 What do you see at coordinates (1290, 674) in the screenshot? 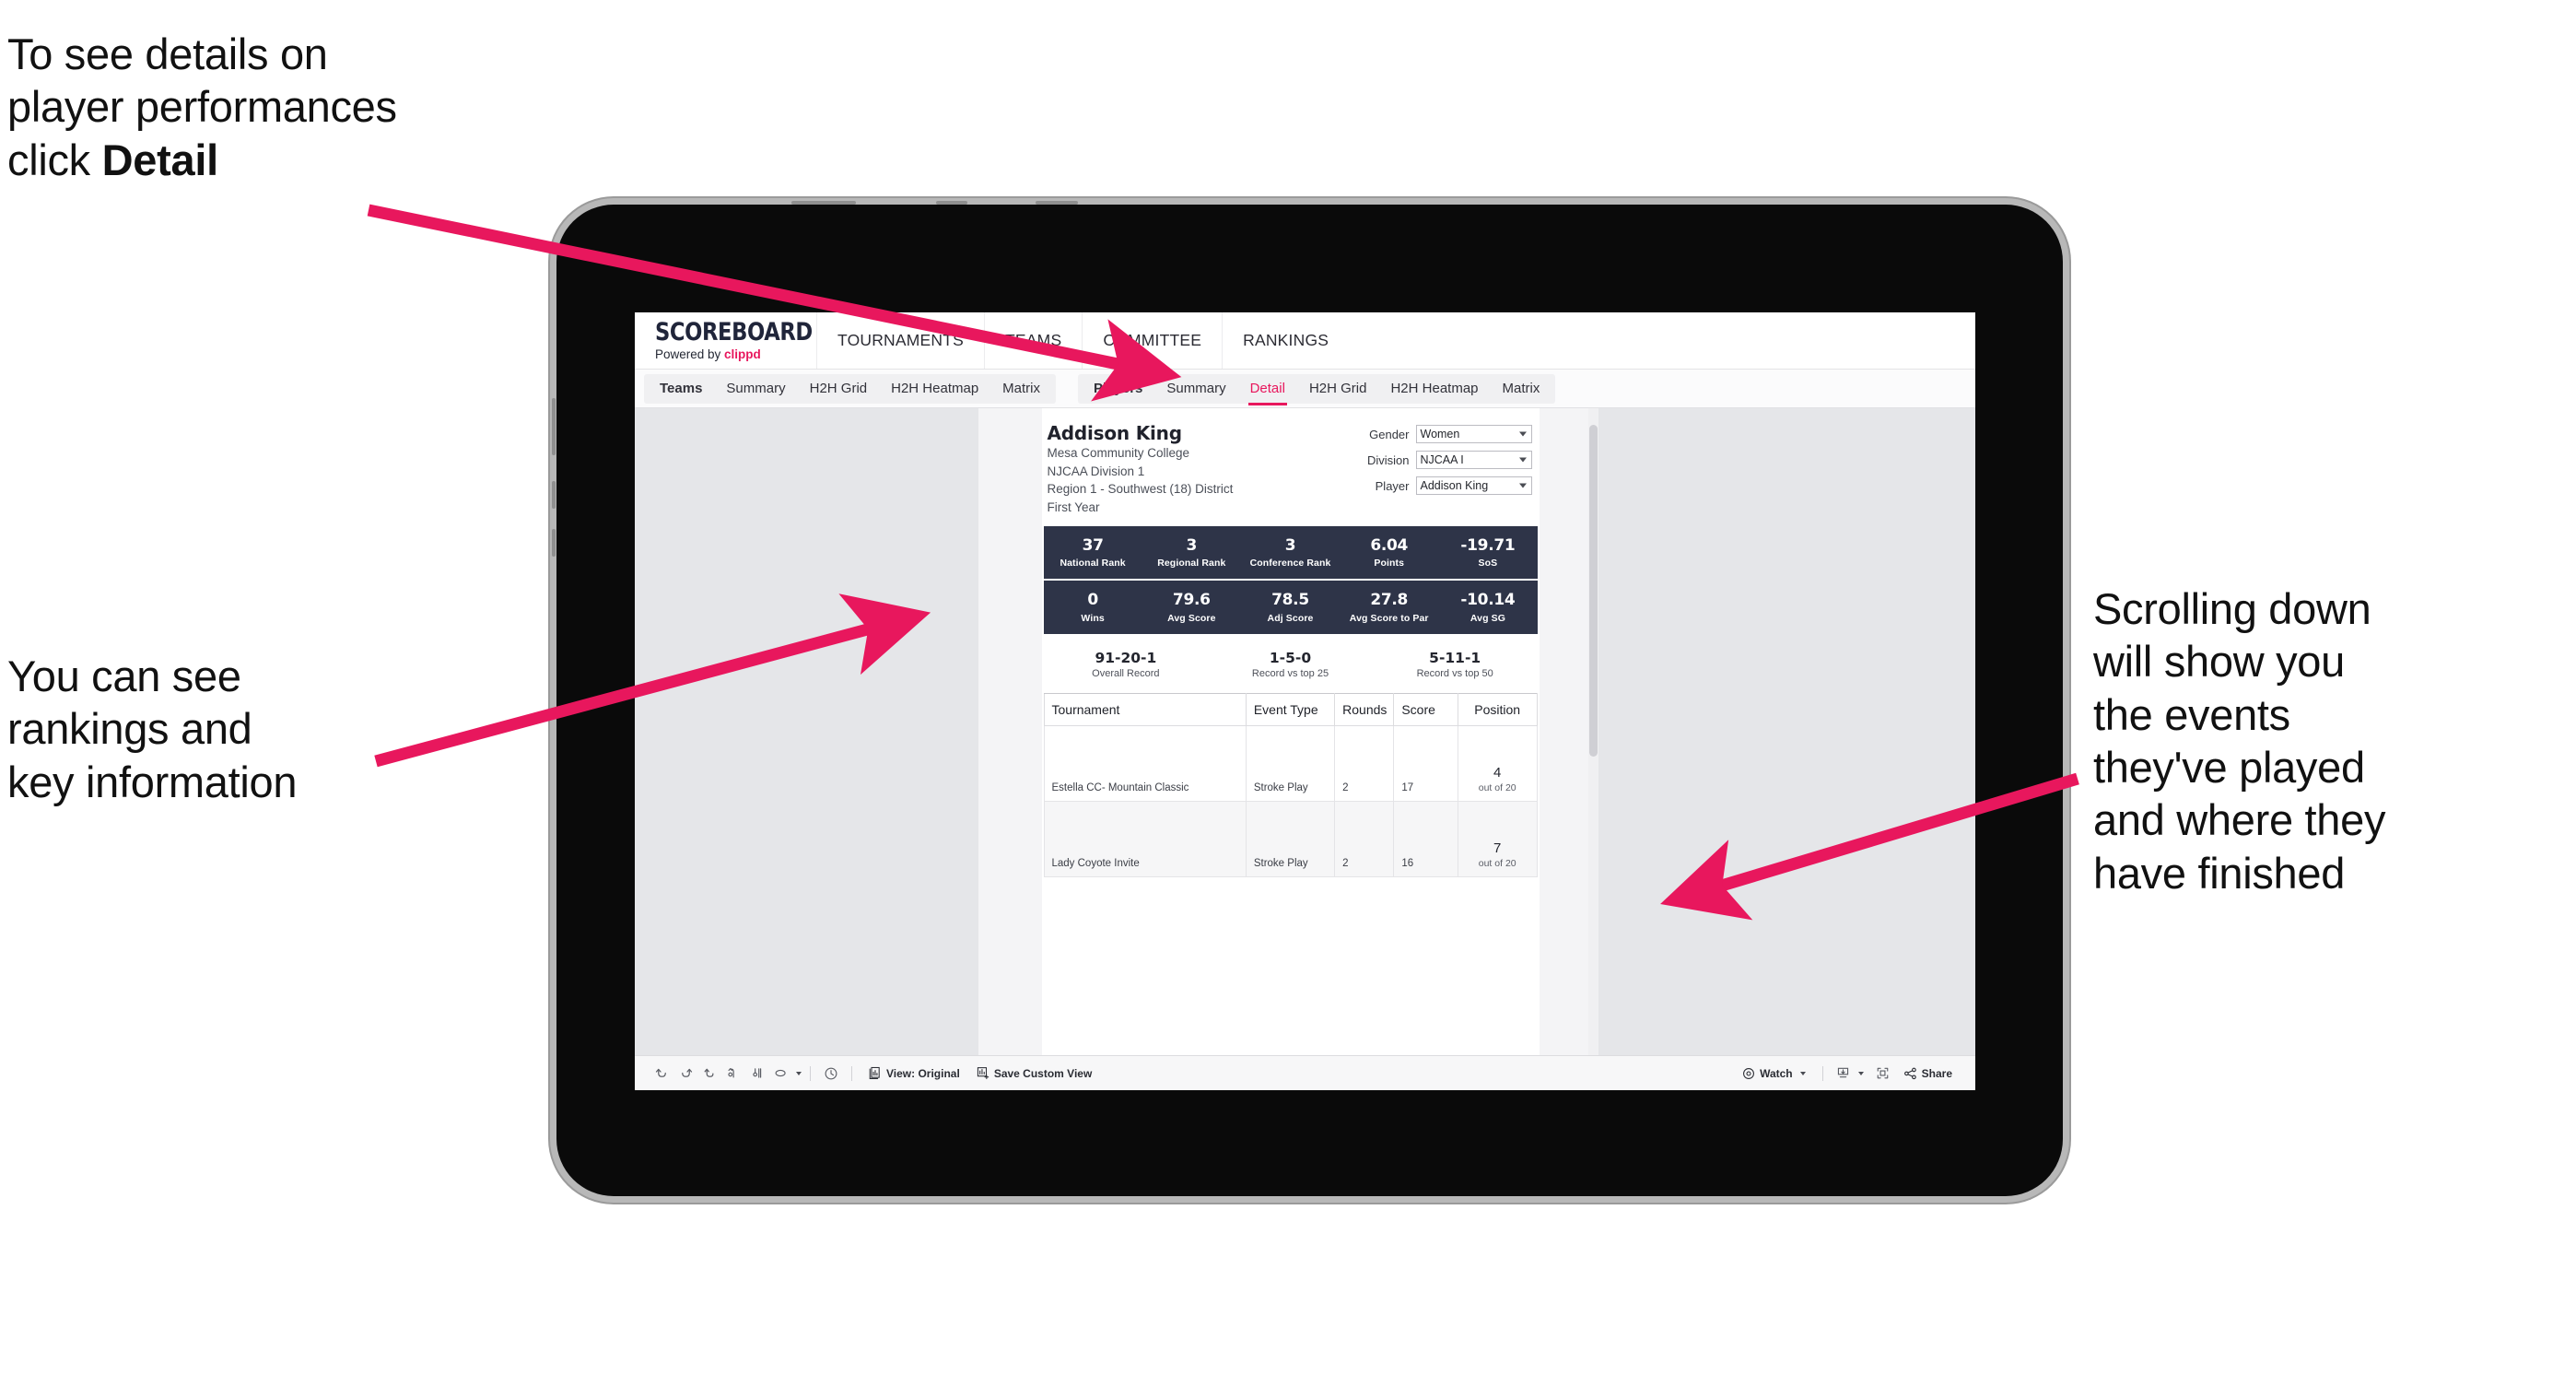
I see `record-label: Record vs top 25` at bounding box center [1290, 674].